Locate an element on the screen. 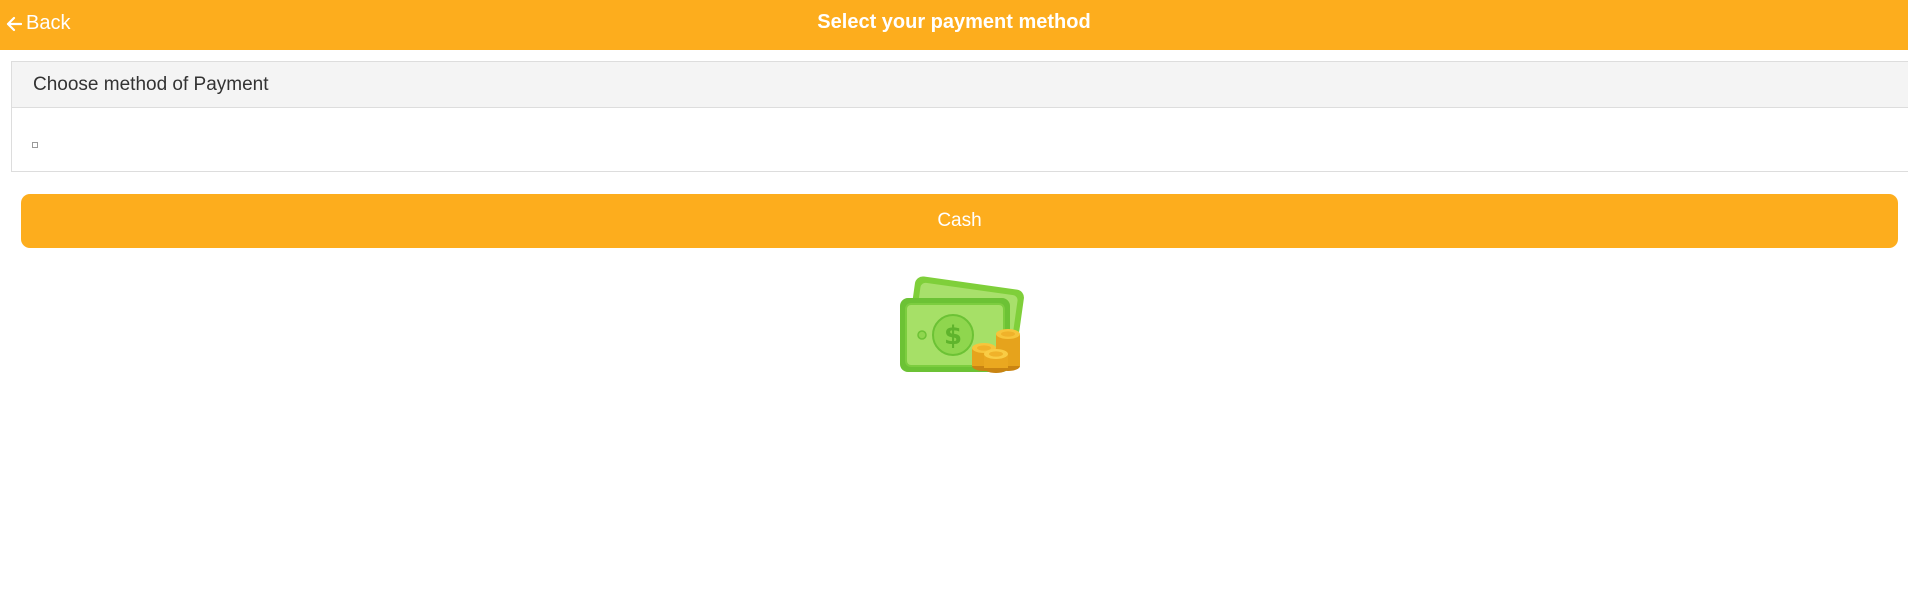  back-button: Back is located at coordinates (38, 23).